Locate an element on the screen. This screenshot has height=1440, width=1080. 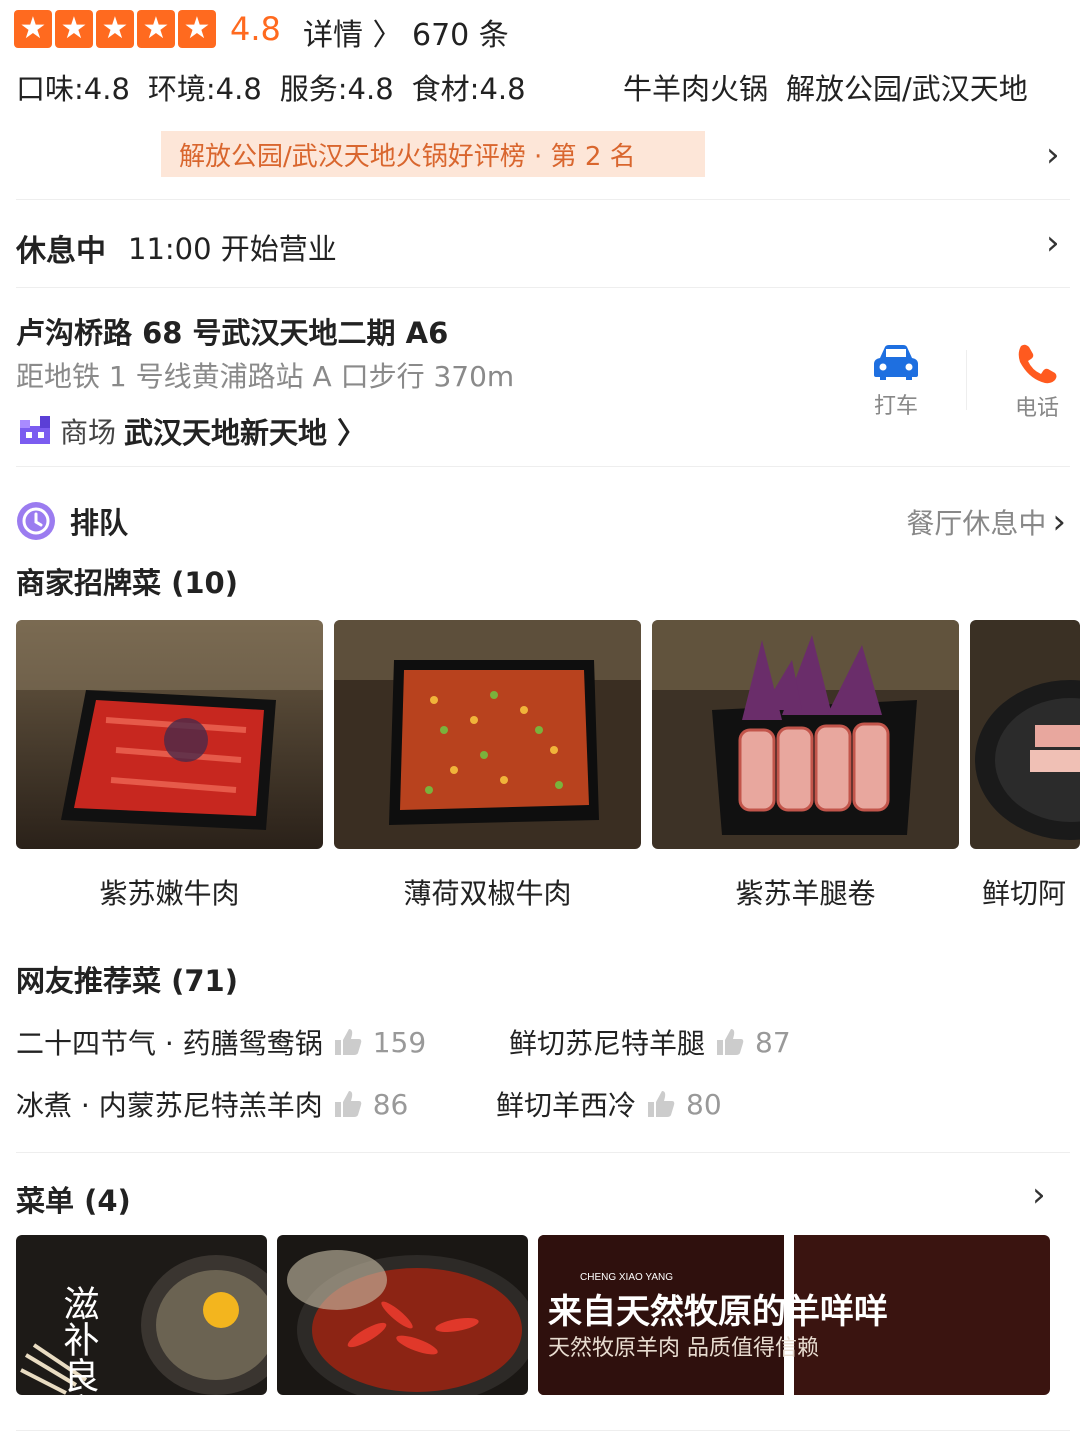
cuisine-area: 牛羊肉火锅 解放公园/武汉天地 is located at coordinates (825, 87).